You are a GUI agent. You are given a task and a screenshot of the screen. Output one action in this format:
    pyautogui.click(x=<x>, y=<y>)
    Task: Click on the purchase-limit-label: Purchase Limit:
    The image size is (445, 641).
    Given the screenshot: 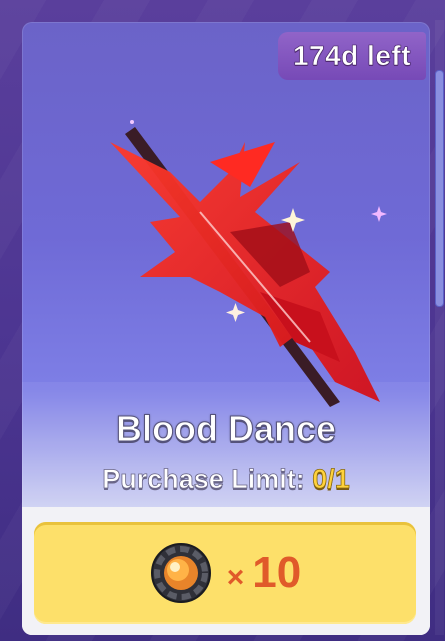 What is the action you would take?
    pyautogui.click(x=203, y=479)
    